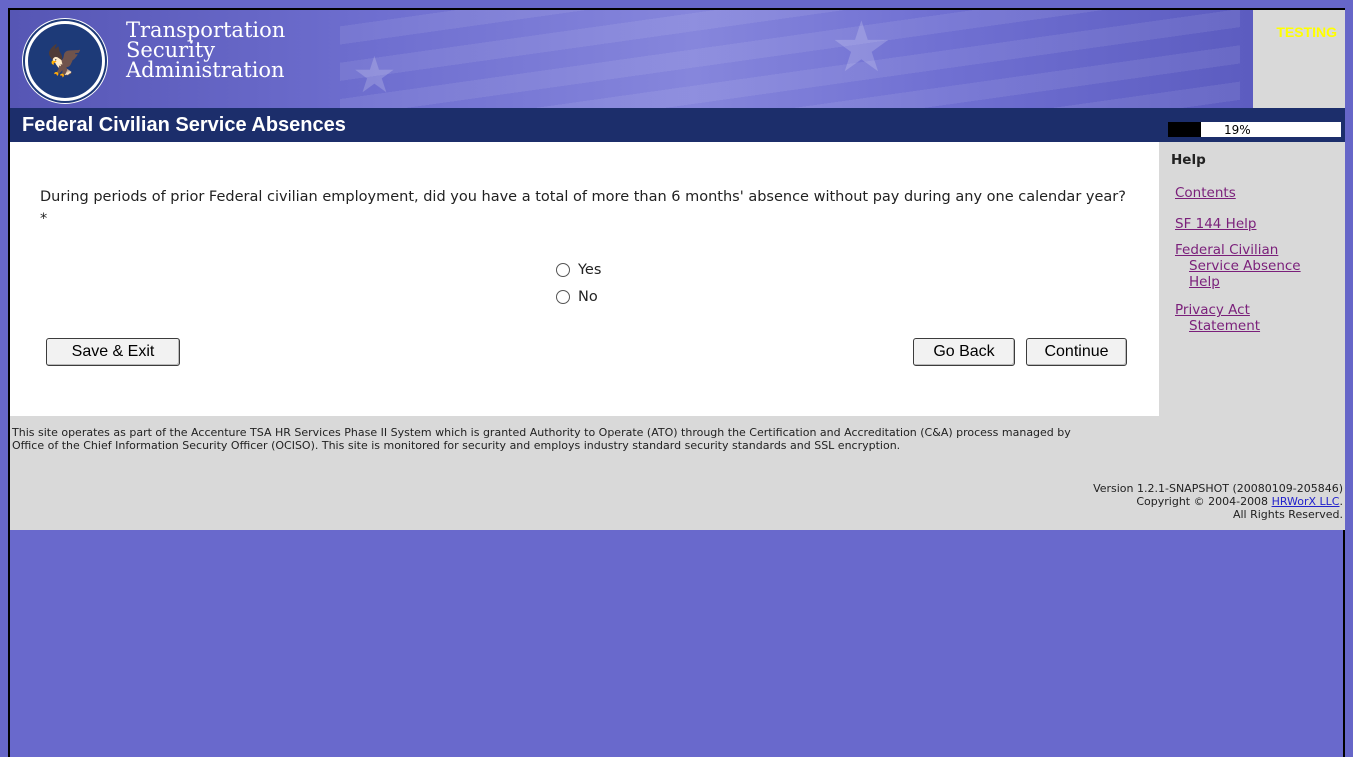 This screenshot has width=1353, height=757. I want to click on help-link-sf144: SF 144 Help, so click(1215, 224).